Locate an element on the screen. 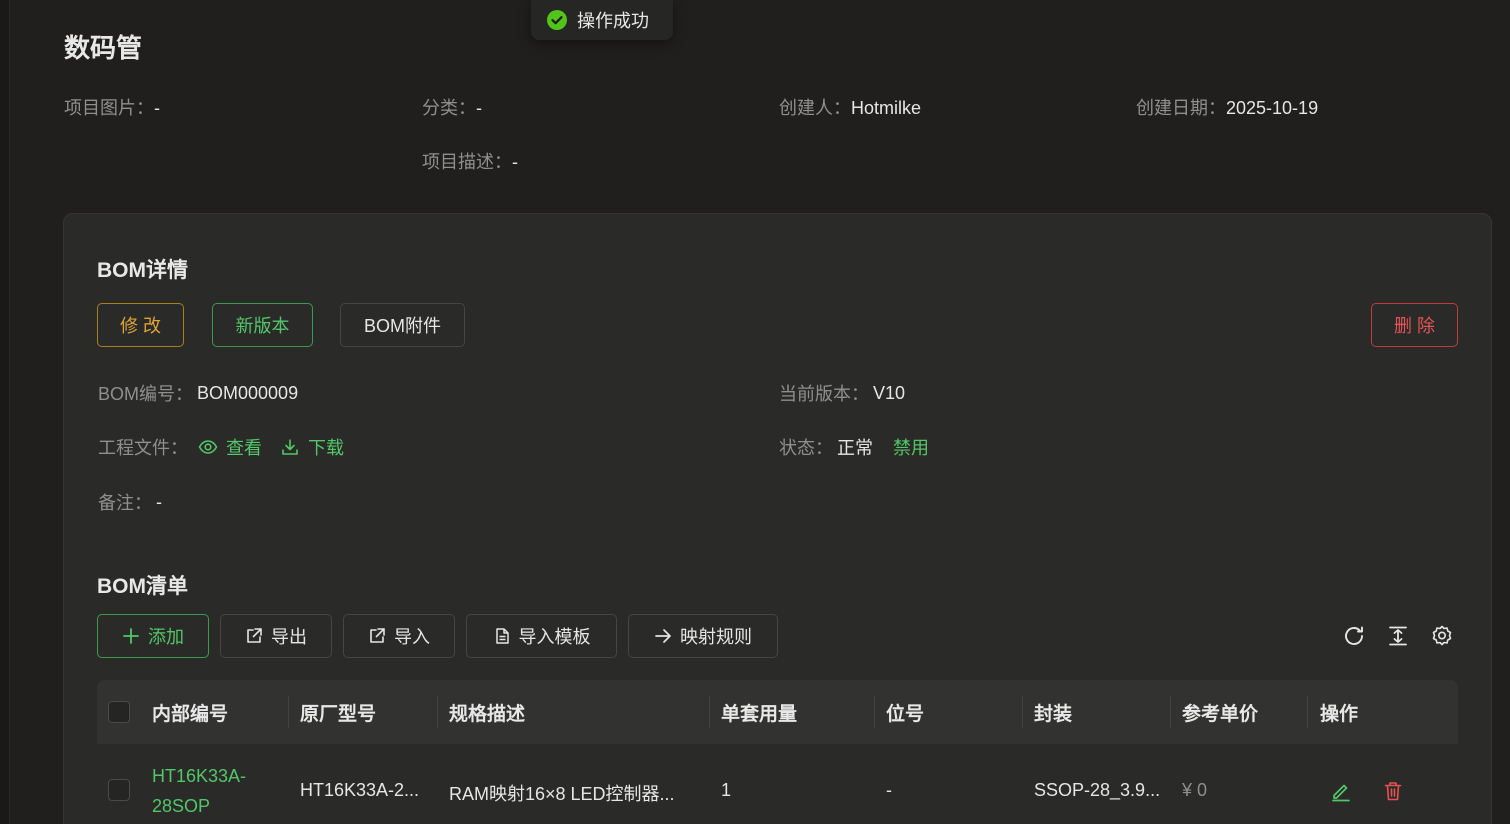 The width and height of the screenshot is (1510, 824). edit-button: 修 改 is located at coordinates (140, 325).